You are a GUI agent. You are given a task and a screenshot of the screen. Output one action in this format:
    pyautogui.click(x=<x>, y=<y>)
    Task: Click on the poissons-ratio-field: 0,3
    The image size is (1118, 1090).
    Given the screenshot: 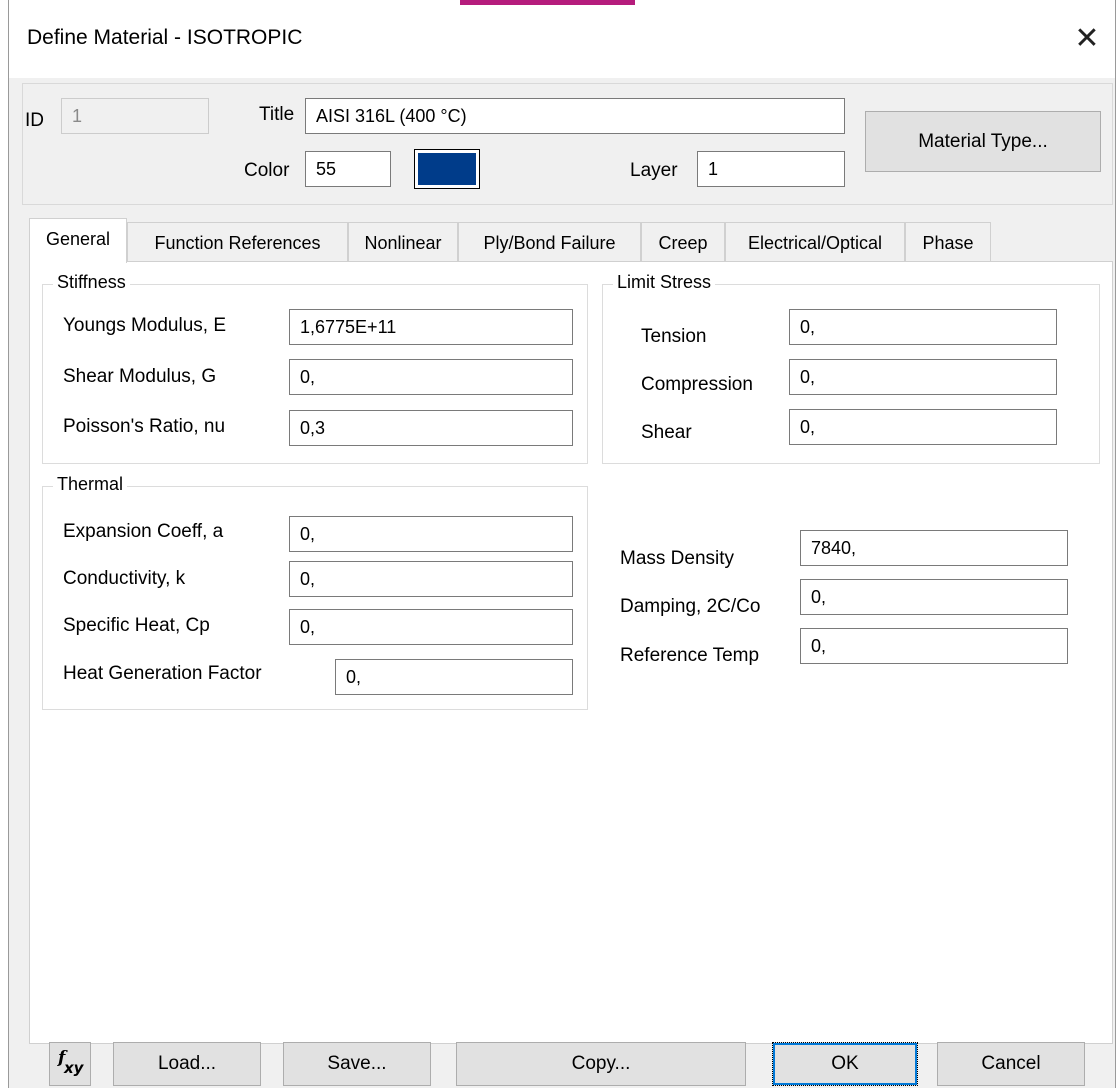 What is the action you would take?
    pyautogui.click(x=431, y=428)
    